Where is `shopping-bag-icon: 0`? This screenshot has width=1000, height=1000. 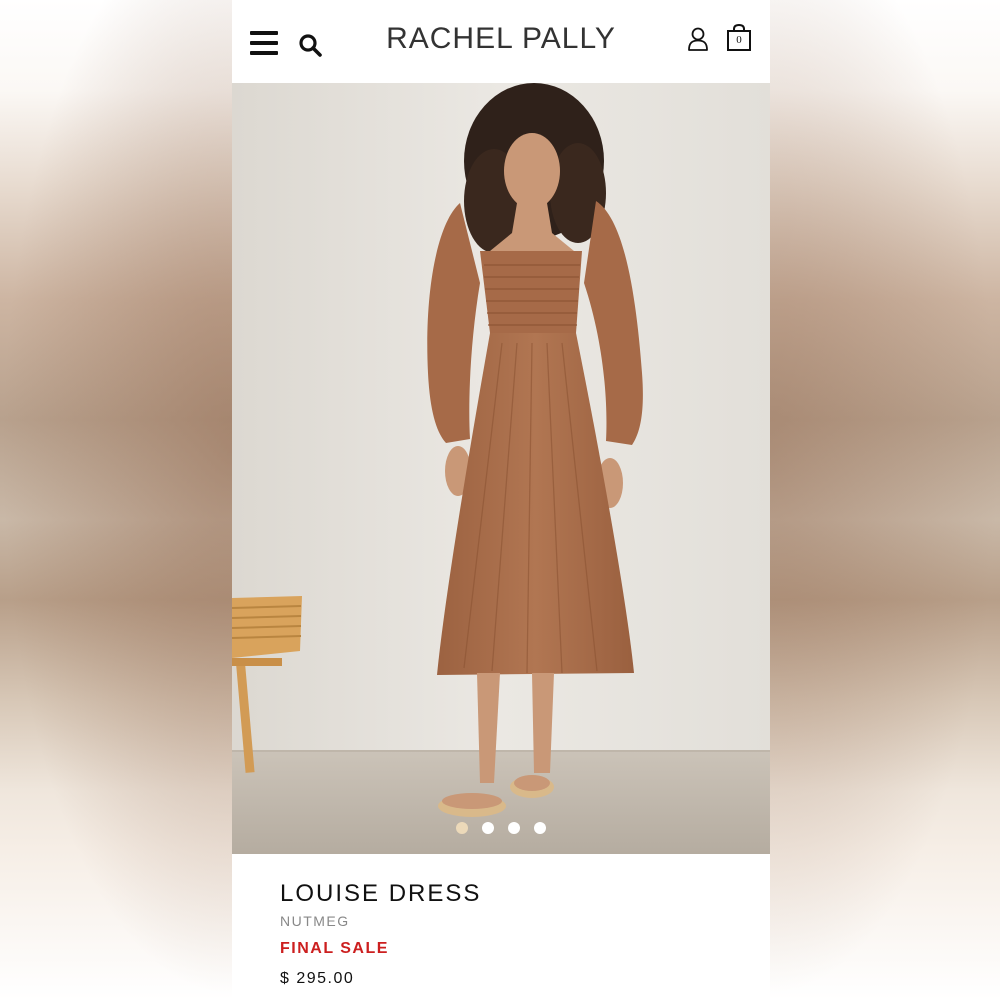 shopping-bag-icon: 0 is located at coordinates (739, 38).